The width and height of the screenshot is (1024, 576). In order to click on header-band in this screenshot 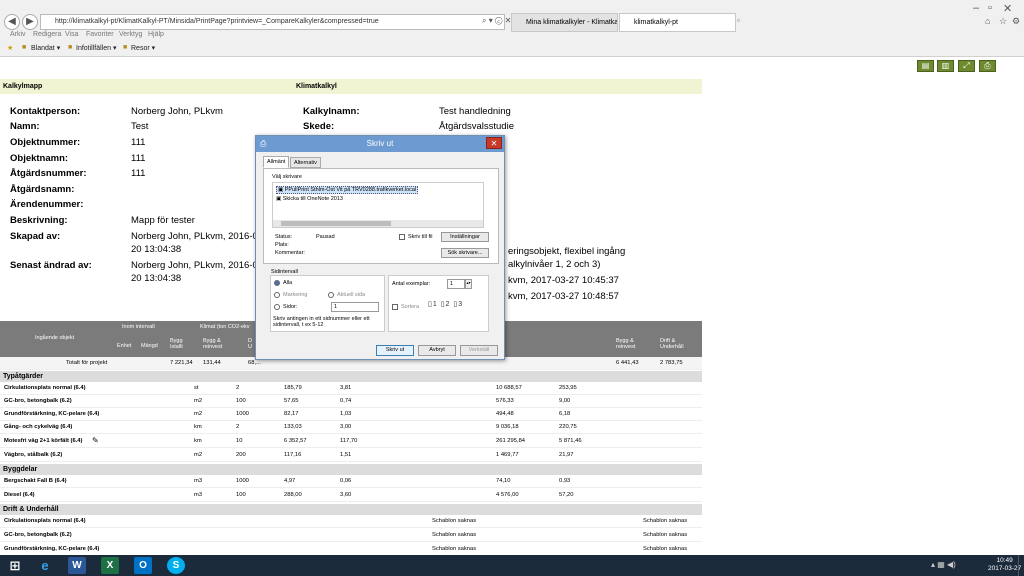, I will do `click(351, 86)`.